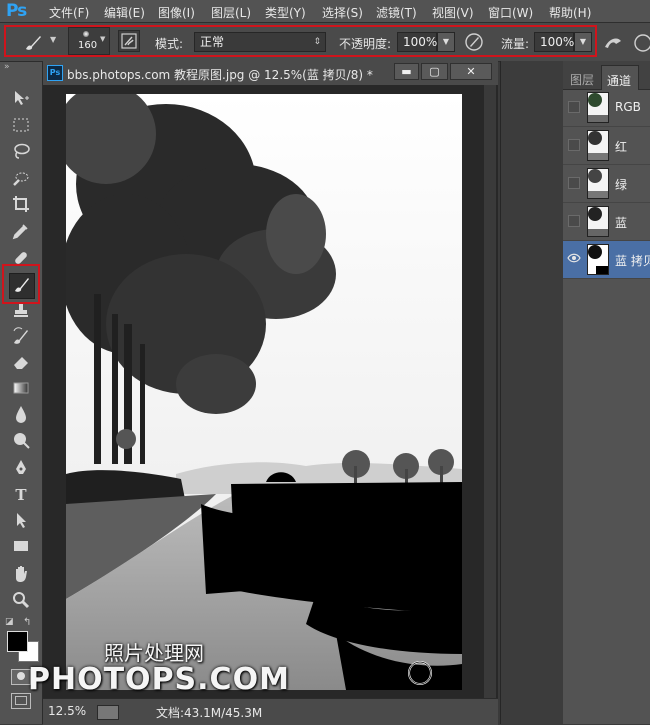 The width and height of the screenshot is (650, 725). Describe the element at coordinates (7, 67) in the screenshot. I see `collapse-arrows-icon: »` at that location.